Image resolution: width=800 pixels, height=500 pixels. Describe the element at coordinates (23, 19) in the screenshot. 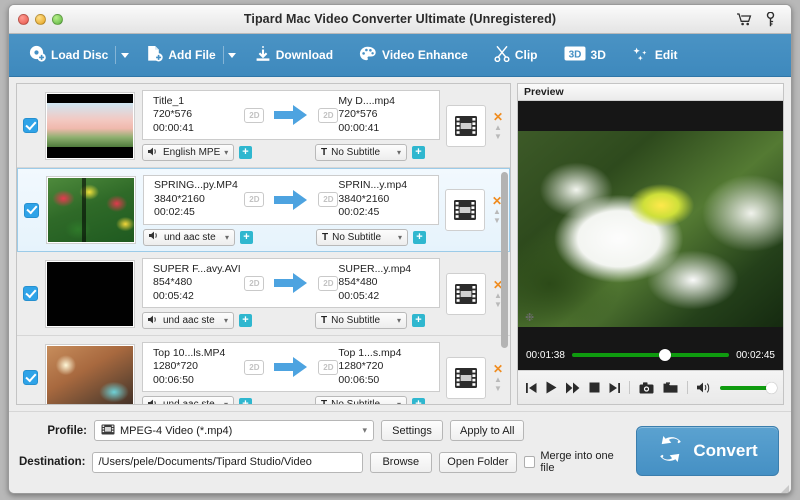

I see `close-button` at that location.